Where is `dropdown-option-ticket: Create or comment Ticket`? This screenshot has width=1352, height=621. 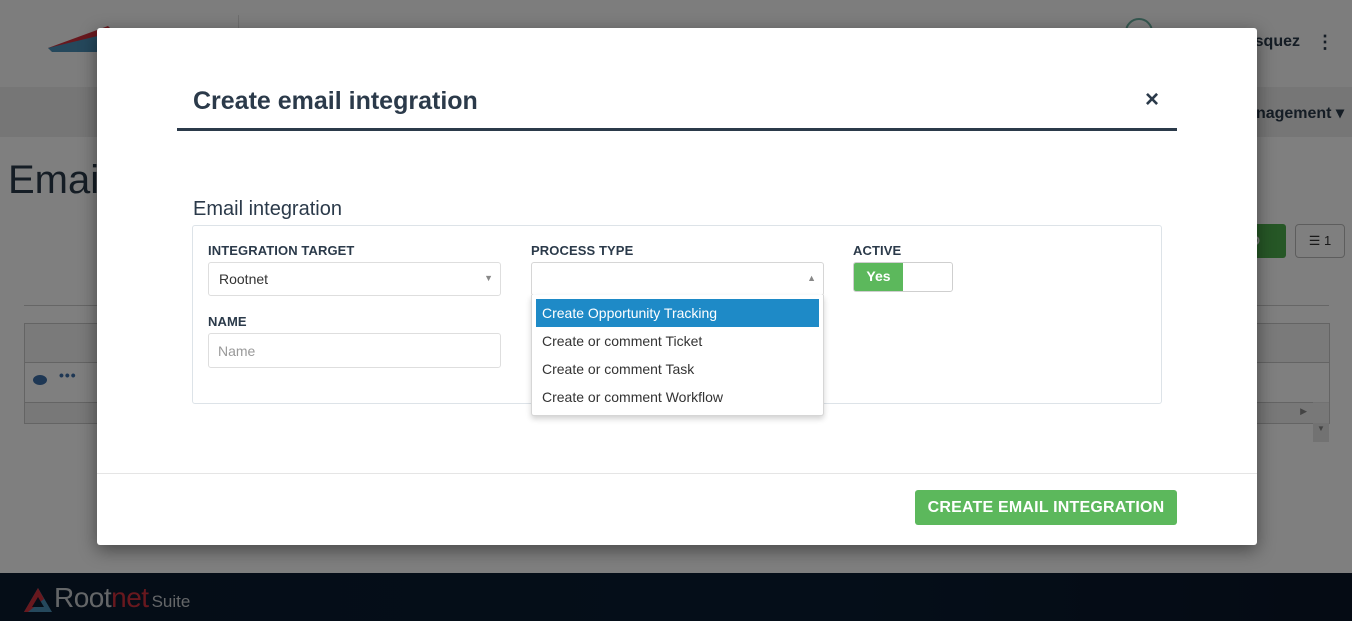
dropdown-option-ticket: Create or comment Ticket is located at coordinates (677, 341).